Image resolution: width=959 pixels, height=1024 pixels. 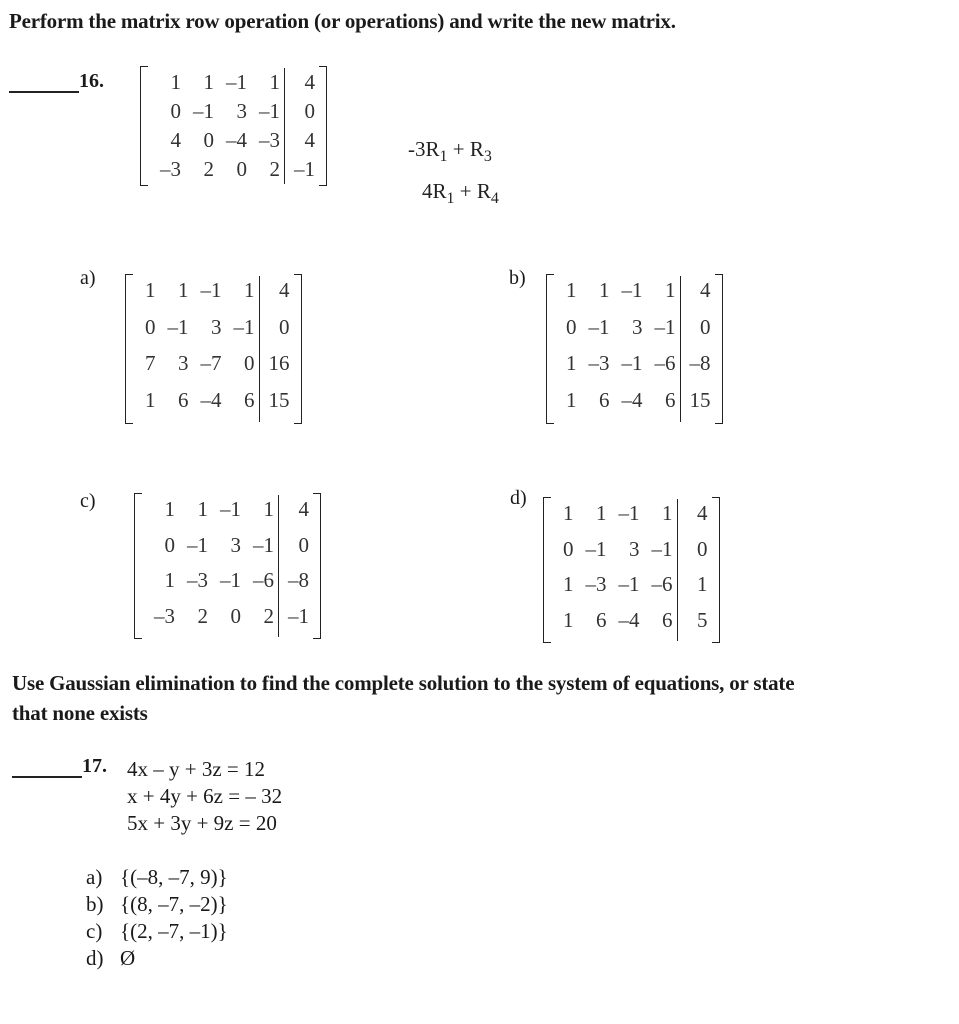 I want to click on coefficient-block: 1 1 –1 1 0 –1 3 –1 4 0 –4 –3 –3 2 0 2, so click(x=216, y=126).